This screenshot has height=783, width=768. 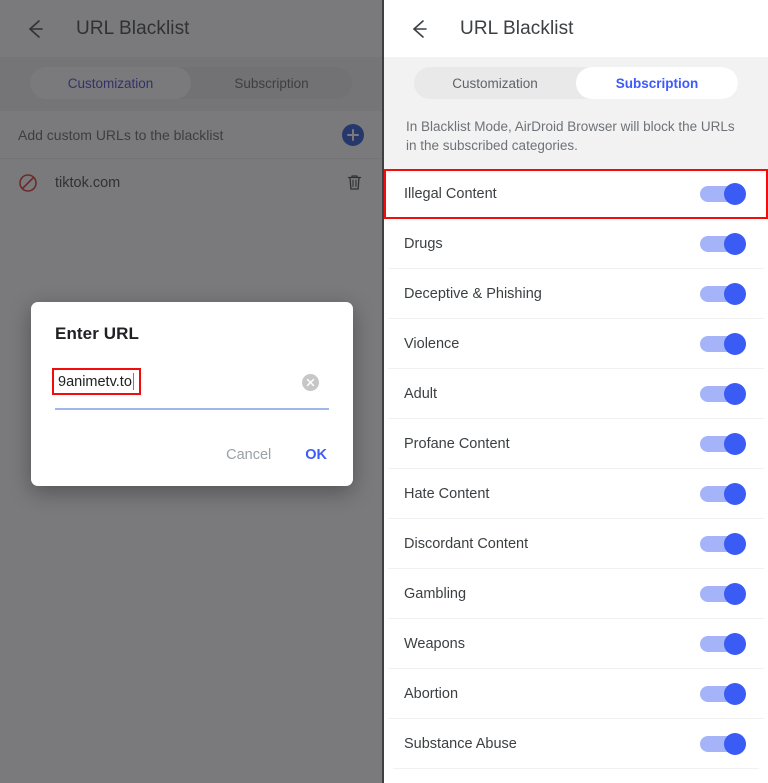 What do you see at coordinates (431, 693) in the screenshot?
I see `category-label: Abortion` at bounding box center [431, 693].